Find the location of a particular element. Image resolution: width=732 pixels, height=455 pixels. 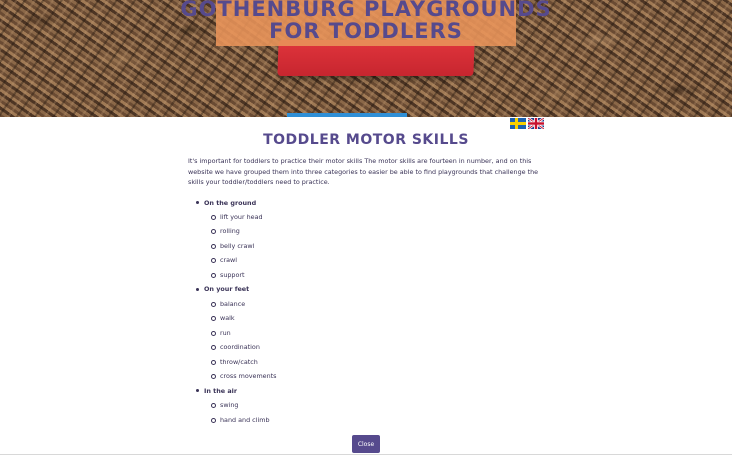

site-title-line1: Gothenburg Playgrounds is located at coordinates (366, 10).